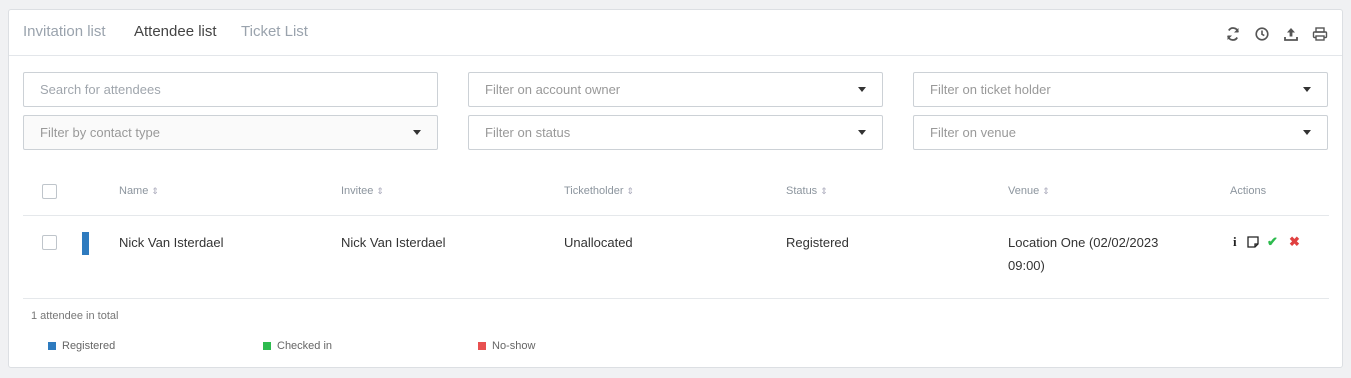 The image size is (1351, 378). I want to click on cell-status: Registered, so click(817, 242).